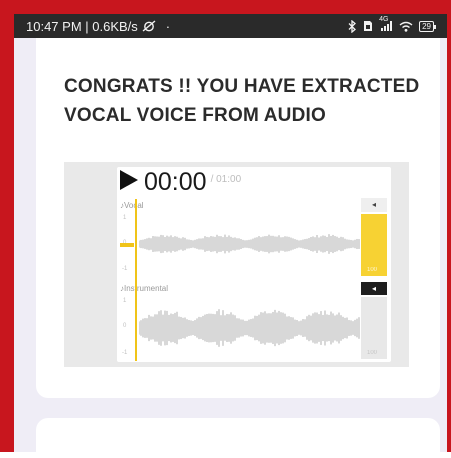 Image resolution: width=451 pixels, height=458 pixels. I want to click on volume-slider-vocal: 100, so click(374, 245).